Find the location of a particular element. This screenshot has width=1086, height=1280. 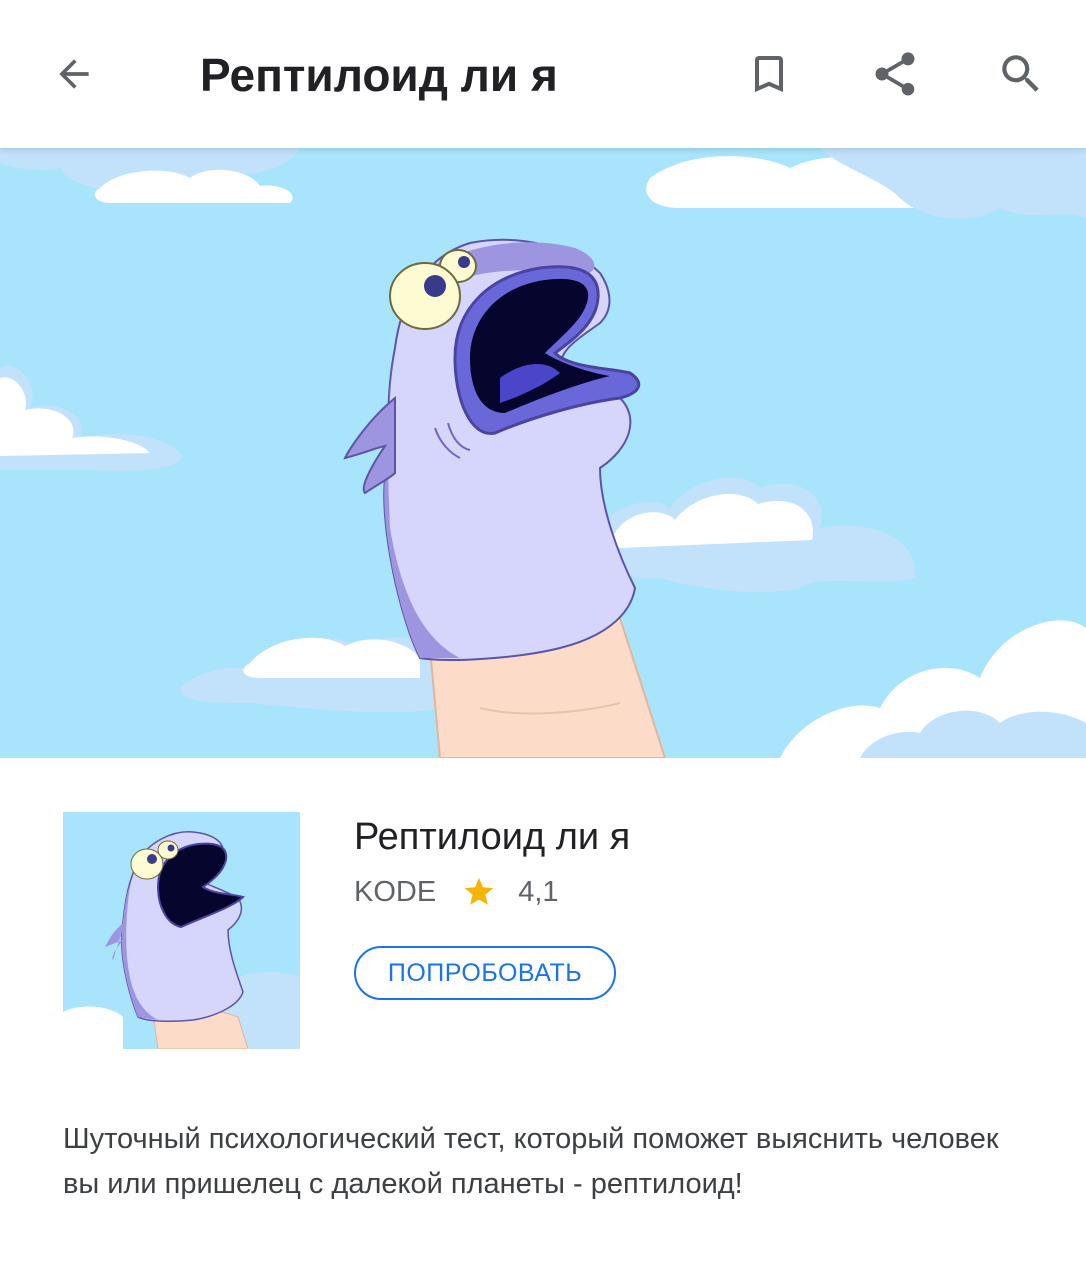

search-icon is located at coordinates (1020, 73).